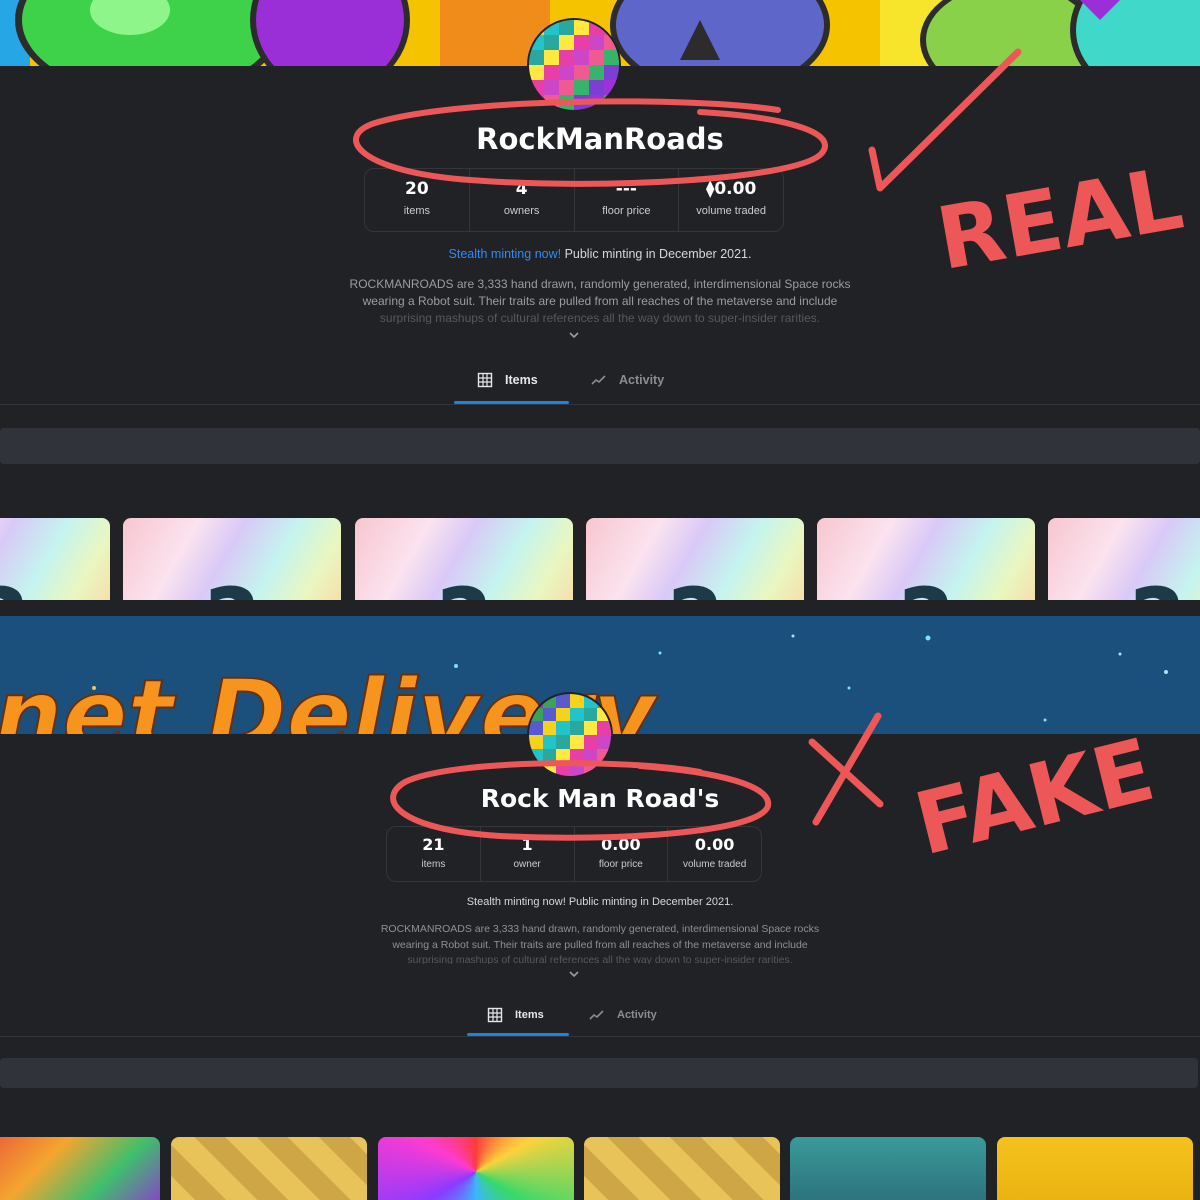  I want to click on stat-value: 0.00, so click(621, 844).